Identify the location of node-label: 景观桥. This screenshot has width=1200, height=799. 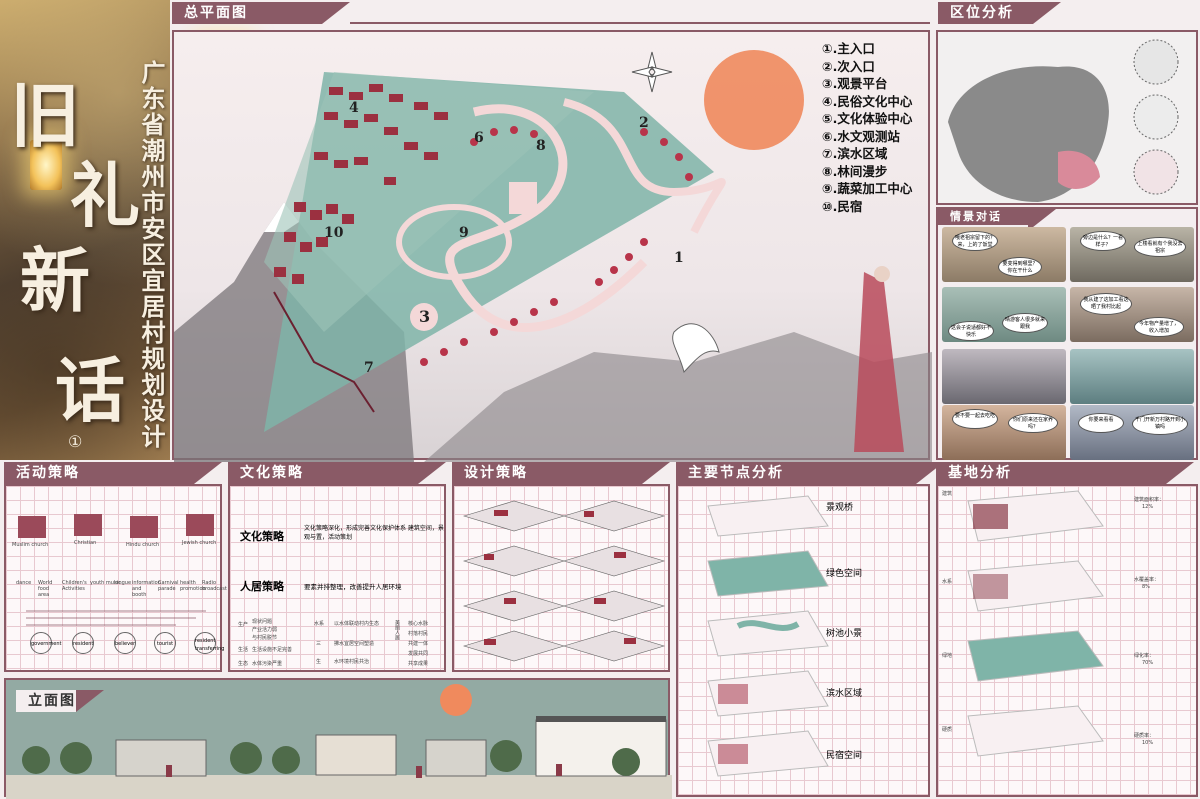
(840, 508).